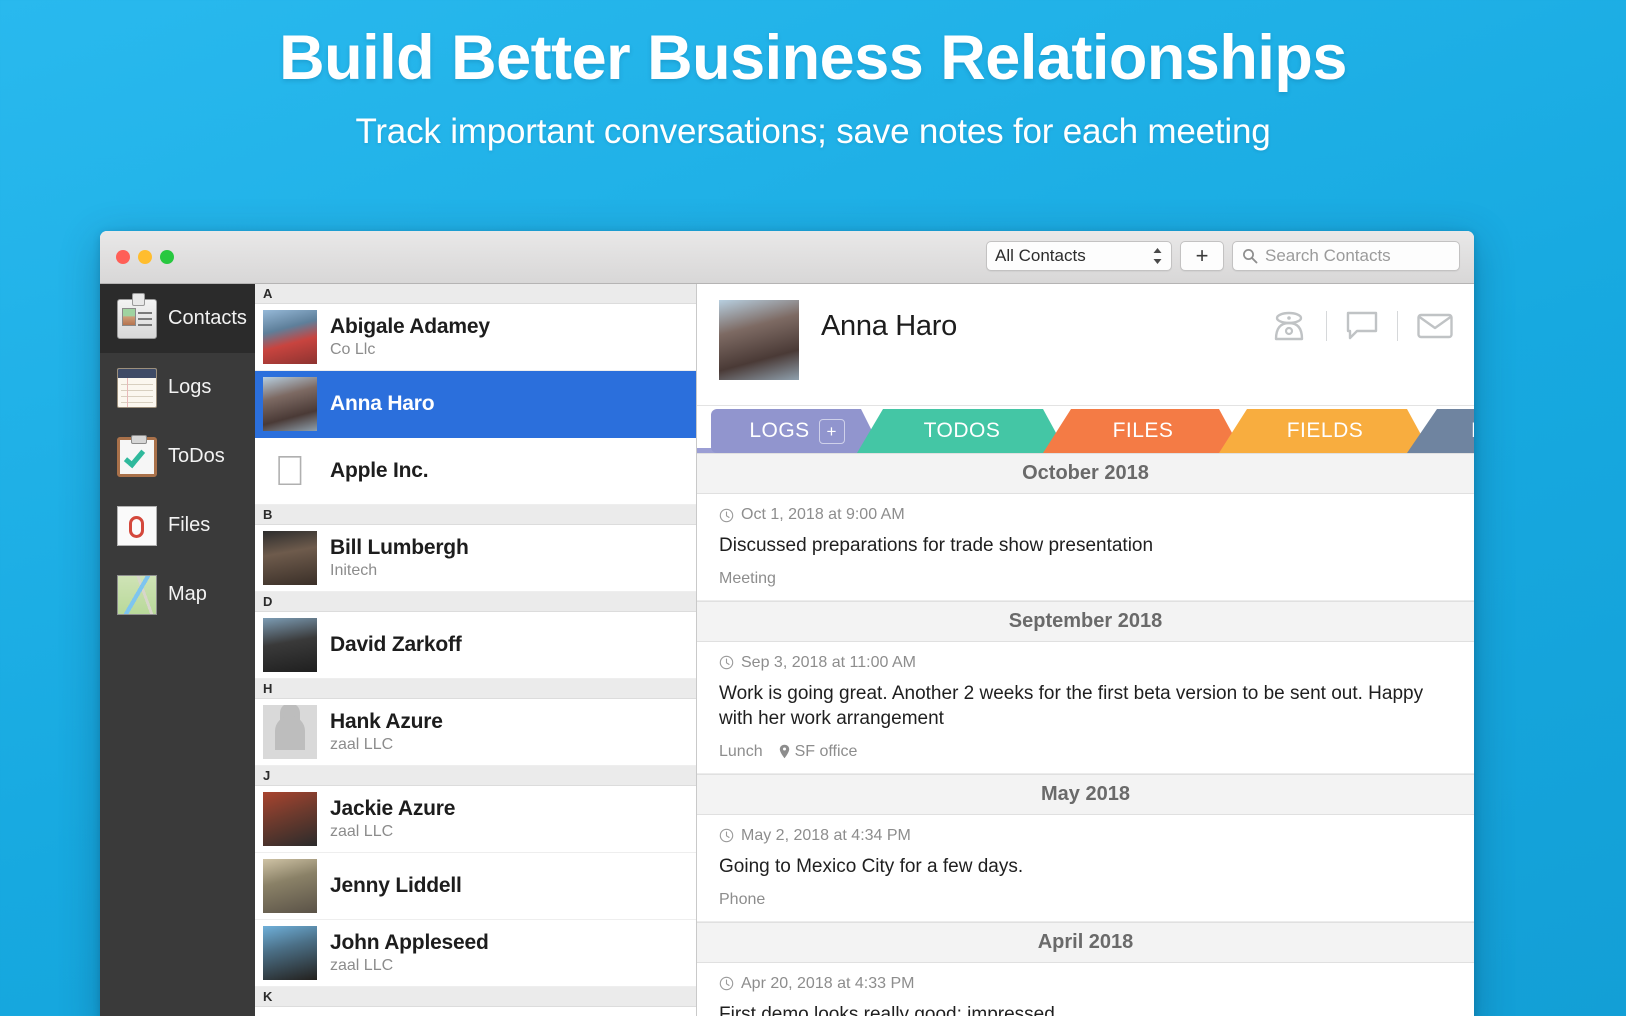  What do you see at coordinates (1085, 984) in the screenshot?
I see `log-date-row: Apr 20, 2018 at 4:33 PM` at bounding box center [1085, 984].